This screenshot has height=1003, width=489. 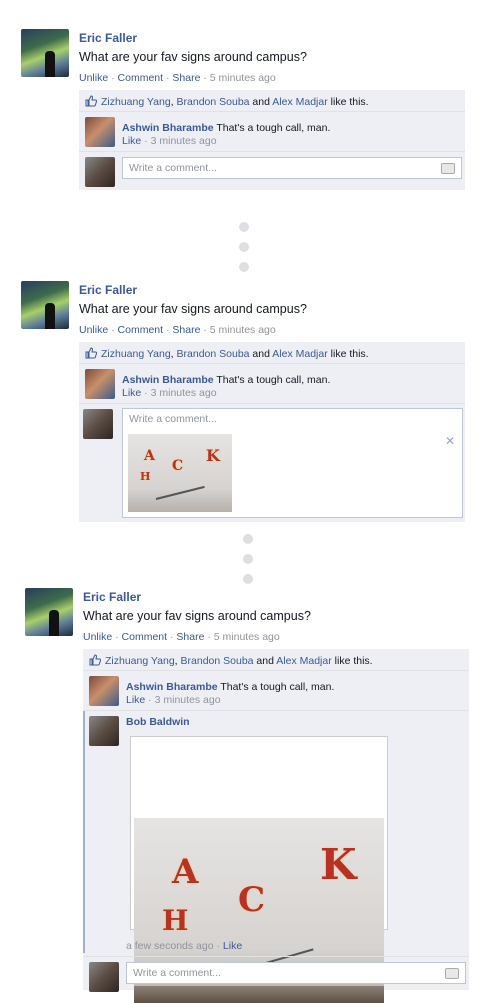 I want to click on handrail, so click(x=180, y=492).